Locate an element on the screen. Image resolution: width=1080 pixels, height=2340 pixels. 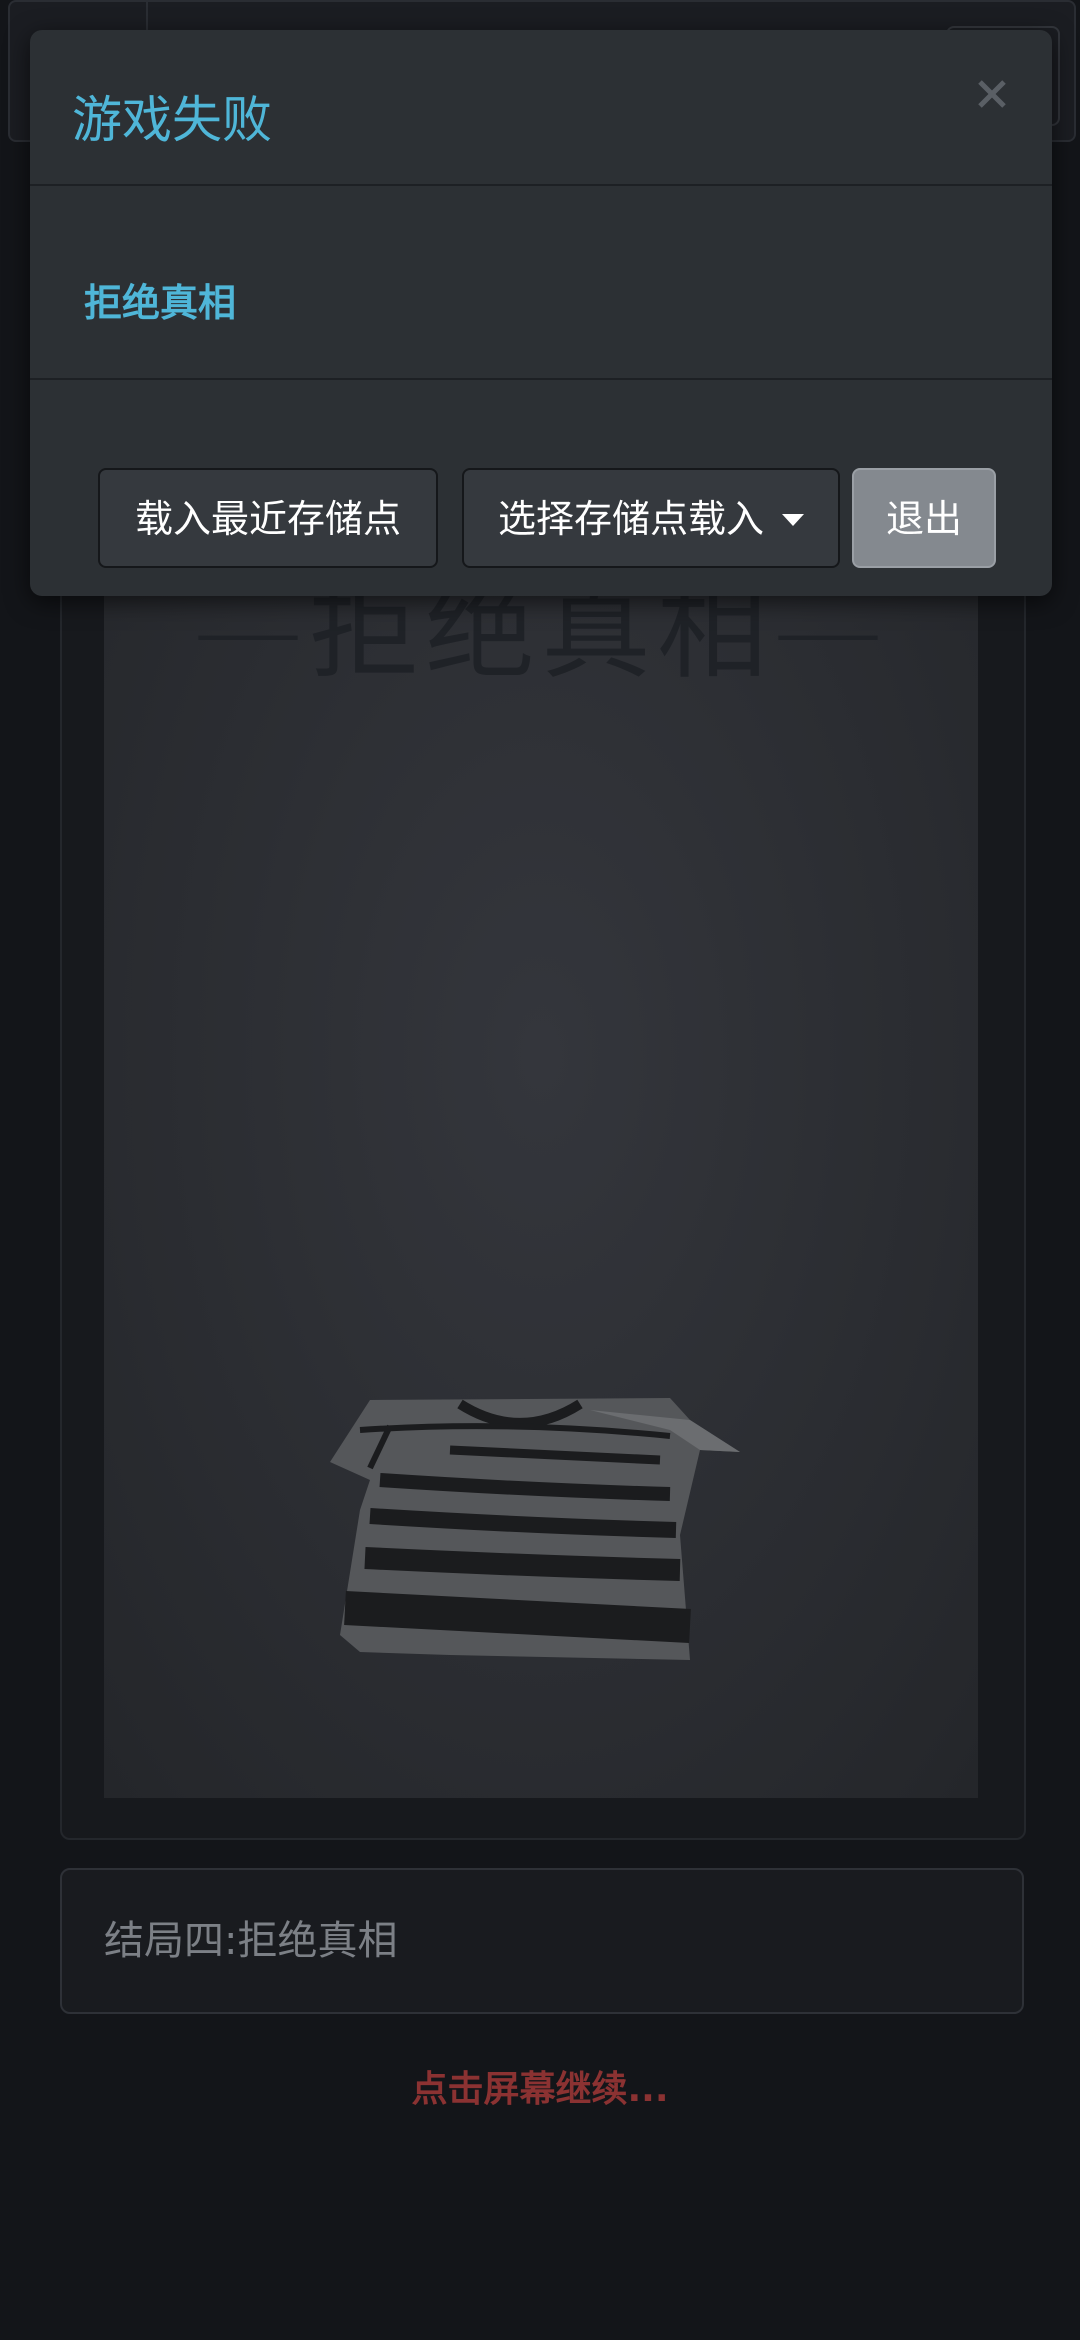
close-icon-glyph is located at coordinates (992, 94).